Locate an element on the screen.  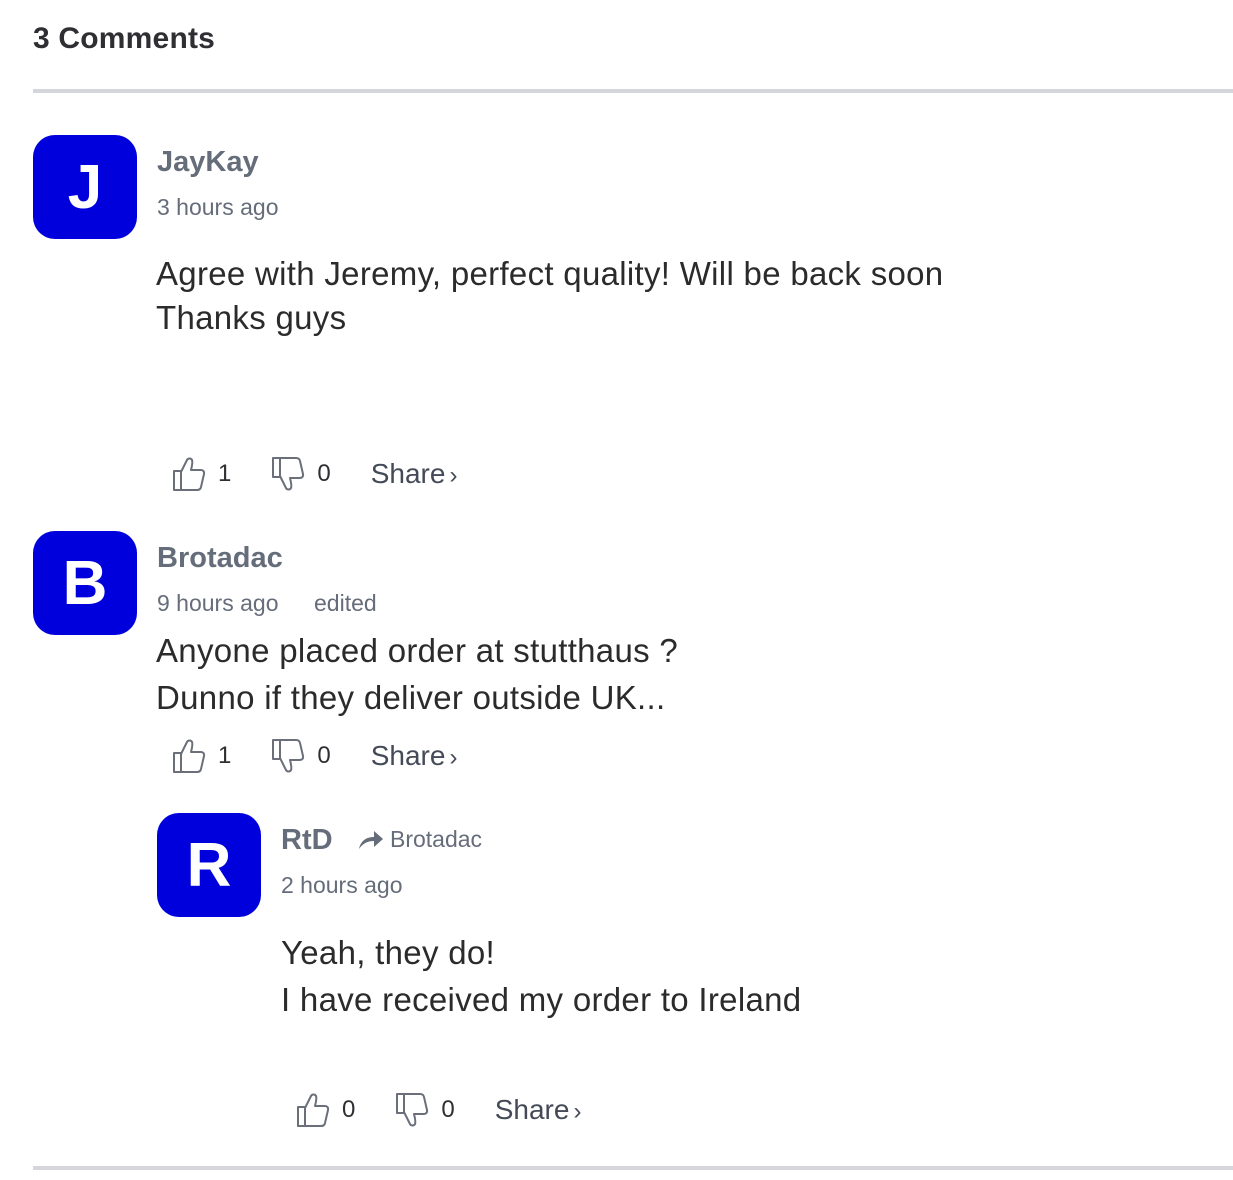
comment-actions: 0 0 Share › is located at coordinates (438, 1110).